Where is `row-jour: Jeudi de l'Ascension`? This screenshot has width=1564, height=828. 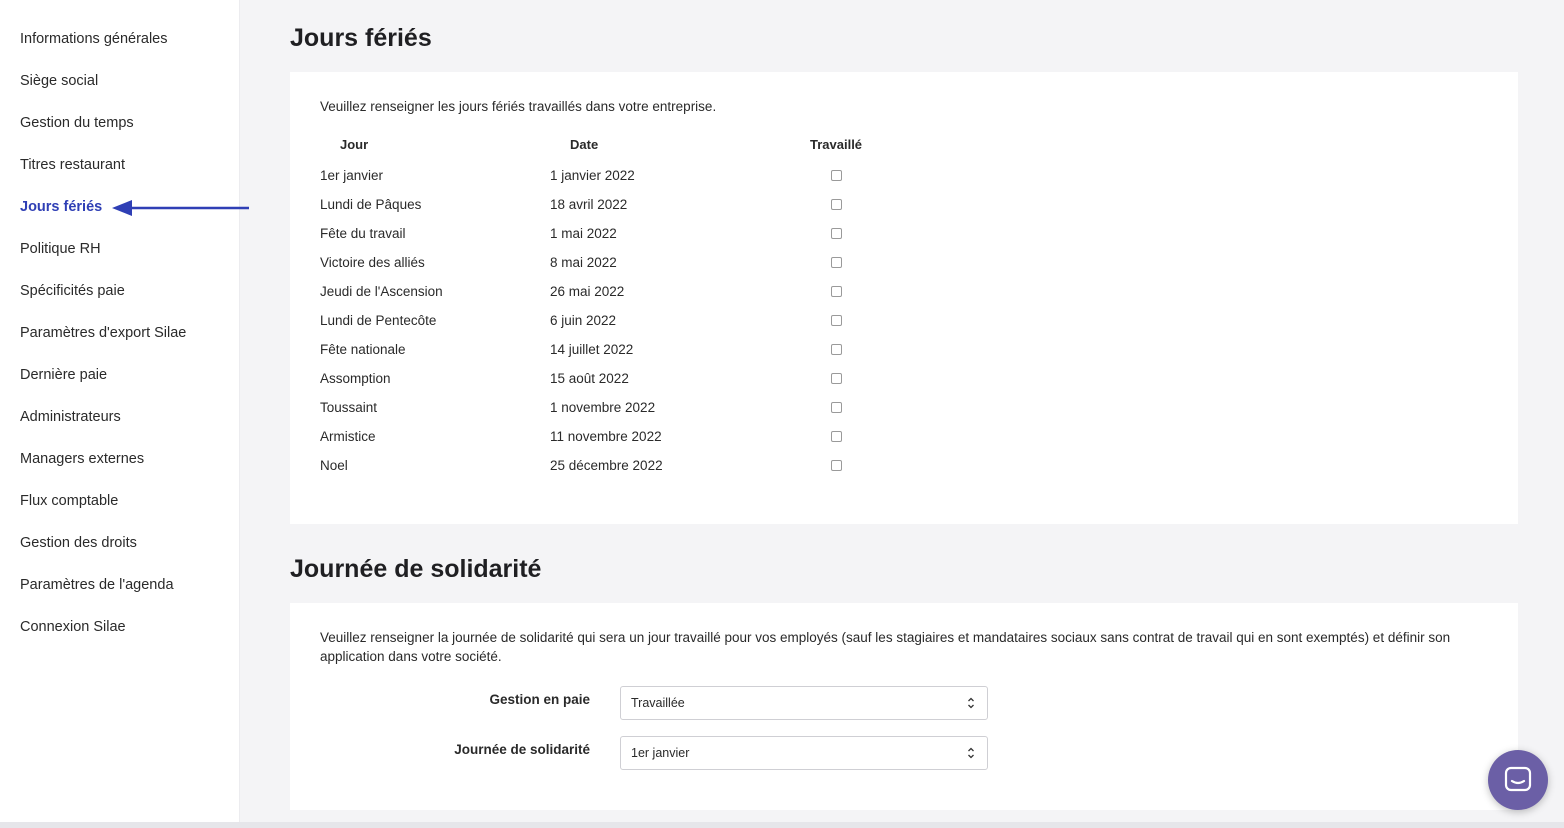 row-jour: Jeudi de l'Ascension is located at coordinates (381, 291).